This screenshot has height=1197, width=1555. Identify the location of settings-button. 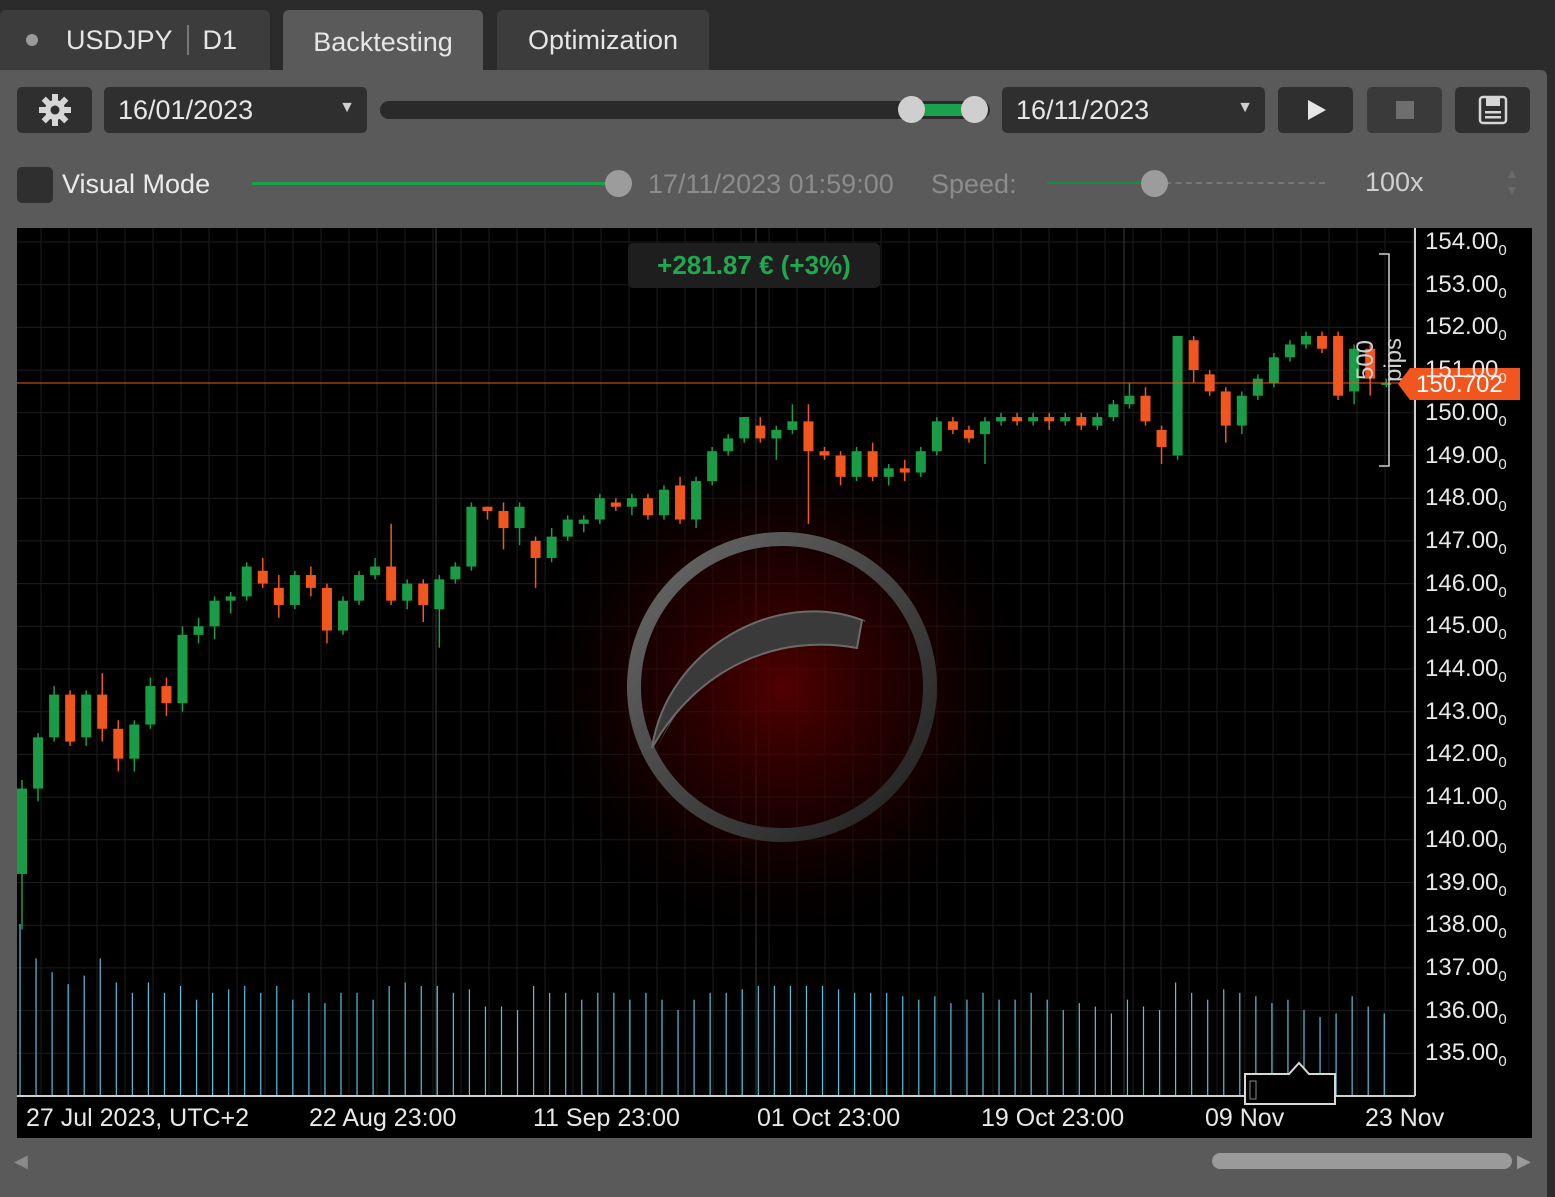
(54, 110).